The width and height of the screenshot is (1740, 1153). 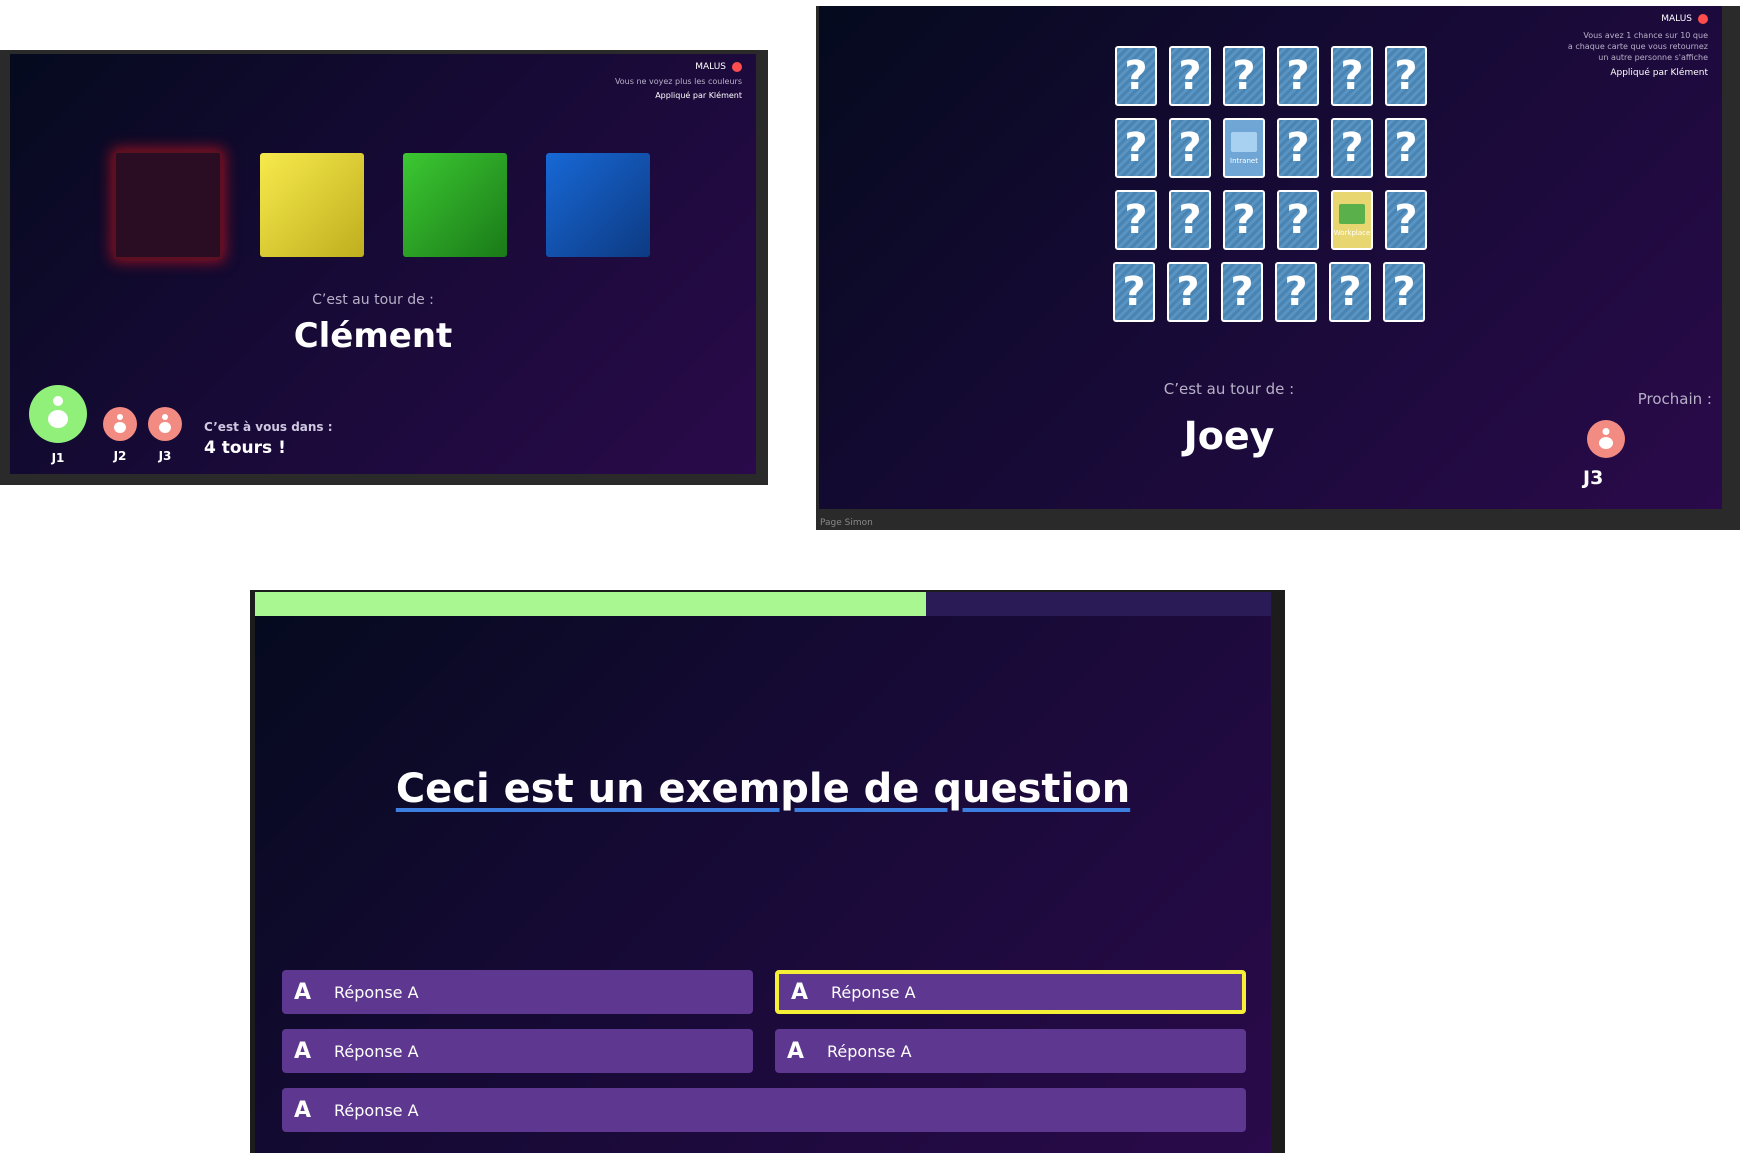 What do you see at coordinates (1352, 232) in the screenshot?
I see `card-caption: Workplace` at bounding box center [1352, 232].